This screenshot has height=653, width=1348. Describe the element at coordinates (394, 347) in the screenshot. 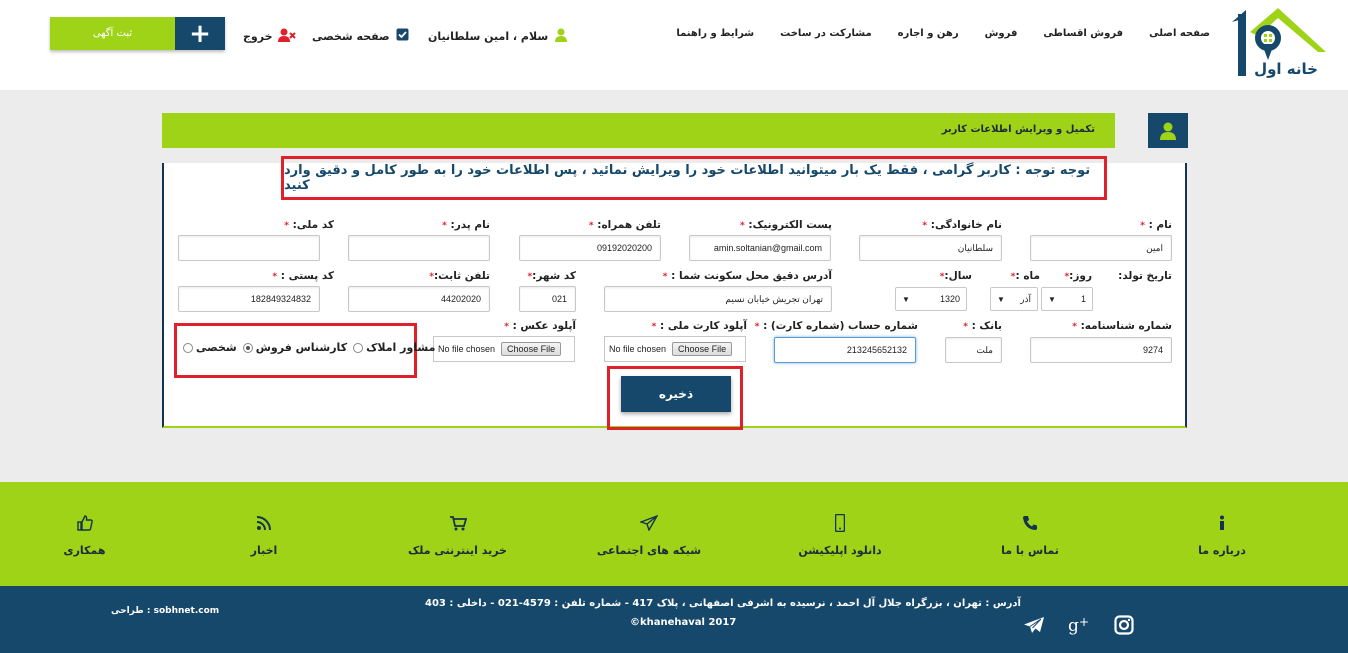

I see `radio-consultant: مشاور املاک` at that location.